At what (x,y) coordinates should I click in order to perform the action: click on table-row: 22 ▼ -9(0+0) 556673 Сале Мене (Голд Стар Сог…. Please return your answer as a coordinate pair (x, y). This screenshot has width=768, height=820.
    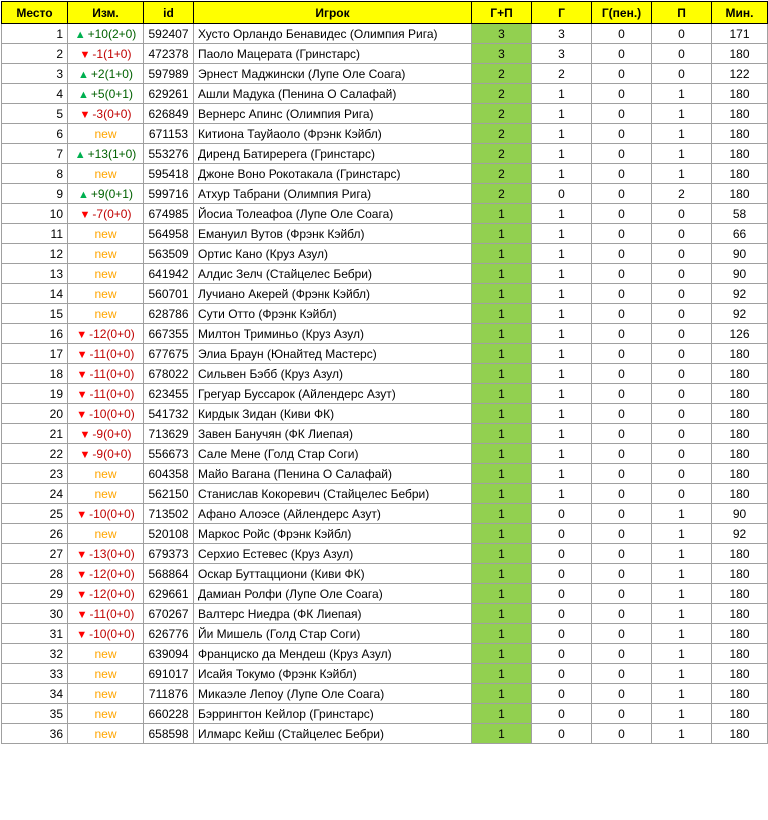
    Looking at the image, I should click on (384, 453).